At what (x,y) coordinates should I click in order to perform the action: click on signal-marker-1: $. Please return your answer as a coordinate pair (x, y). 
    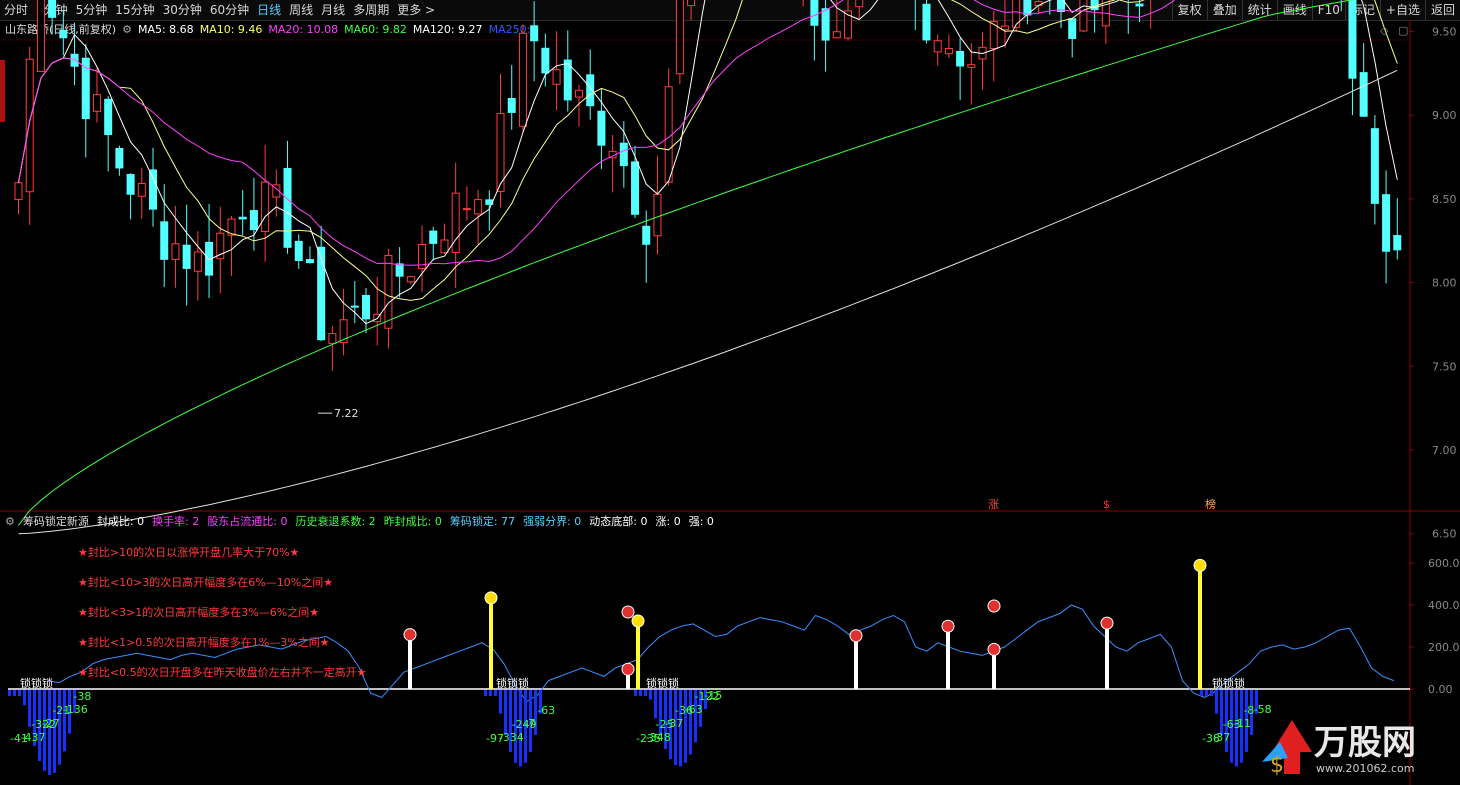
    Looking at the image, I should click on (1106, 504).